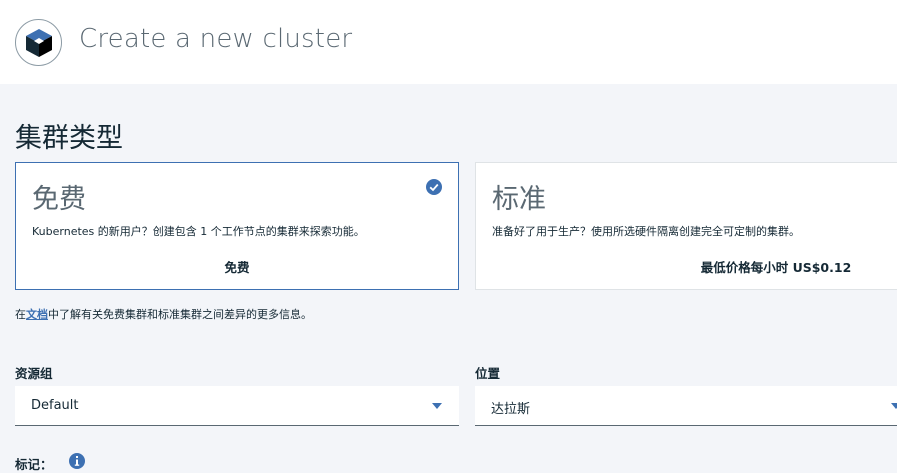 This screenshot has height=473, width=897. Describe the element at coordinates (180, 314) in the screenshot. I see `doc-note-suffix: 中了解有关免费集群和标准集群之间差异的更多信息。` at that location.